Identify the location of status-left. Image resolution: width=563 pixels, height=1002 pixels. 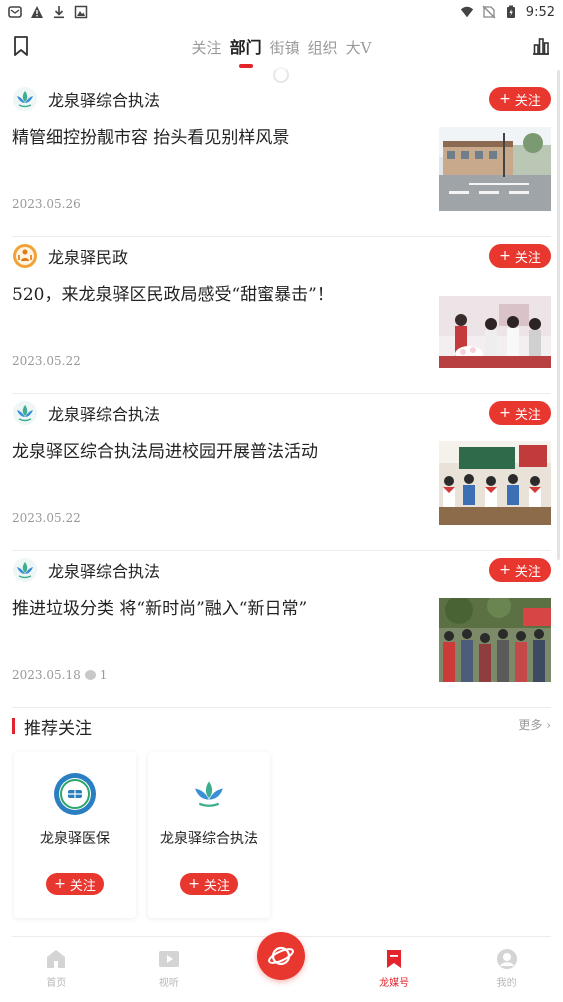
(48, 12).